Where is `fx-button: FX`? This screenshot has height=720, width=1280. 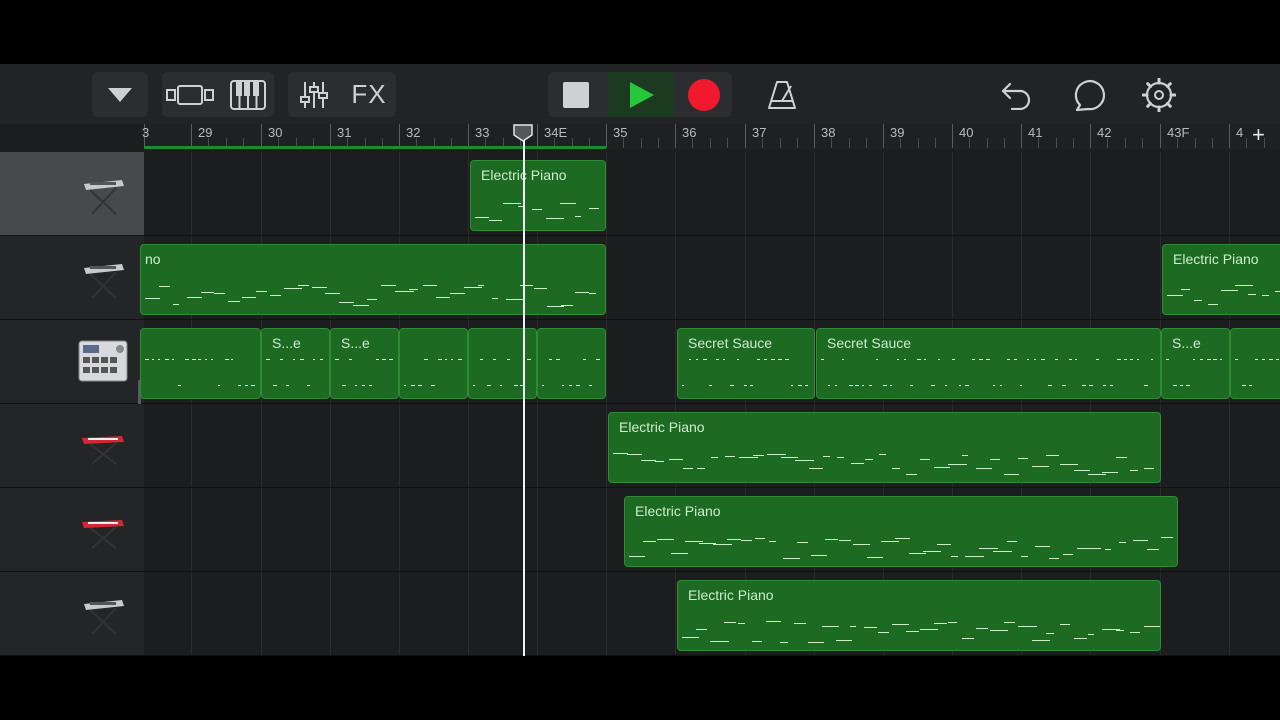 fx-button: FX is located at coordinates (369, 94).